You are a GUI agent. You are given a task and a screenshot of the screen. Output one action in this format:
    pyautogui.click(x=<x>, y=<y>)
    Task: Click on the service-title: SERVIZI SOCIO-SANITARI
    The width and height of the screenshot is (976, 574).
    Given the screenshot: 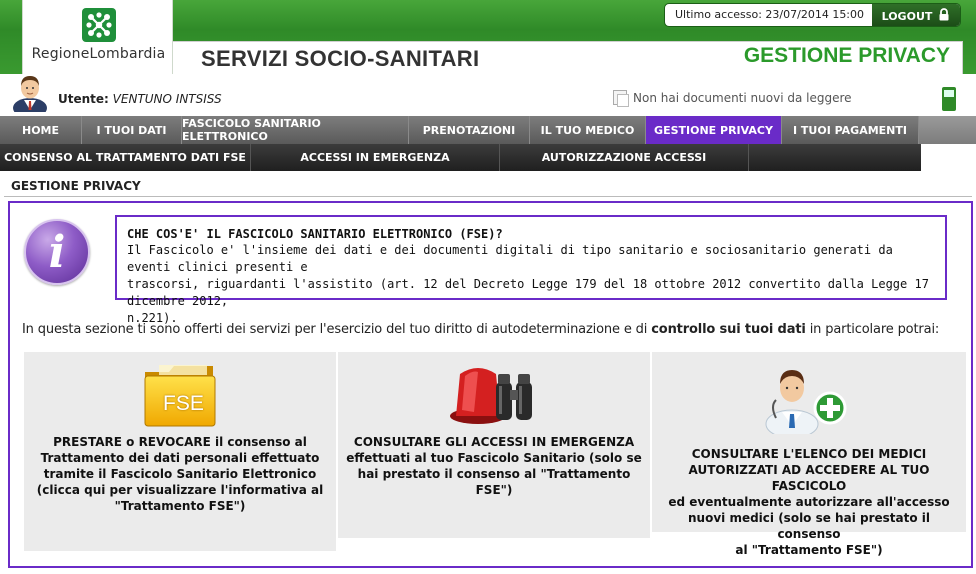 What is the action you would take?
    pyautogui.click(x=340, y=58)
    